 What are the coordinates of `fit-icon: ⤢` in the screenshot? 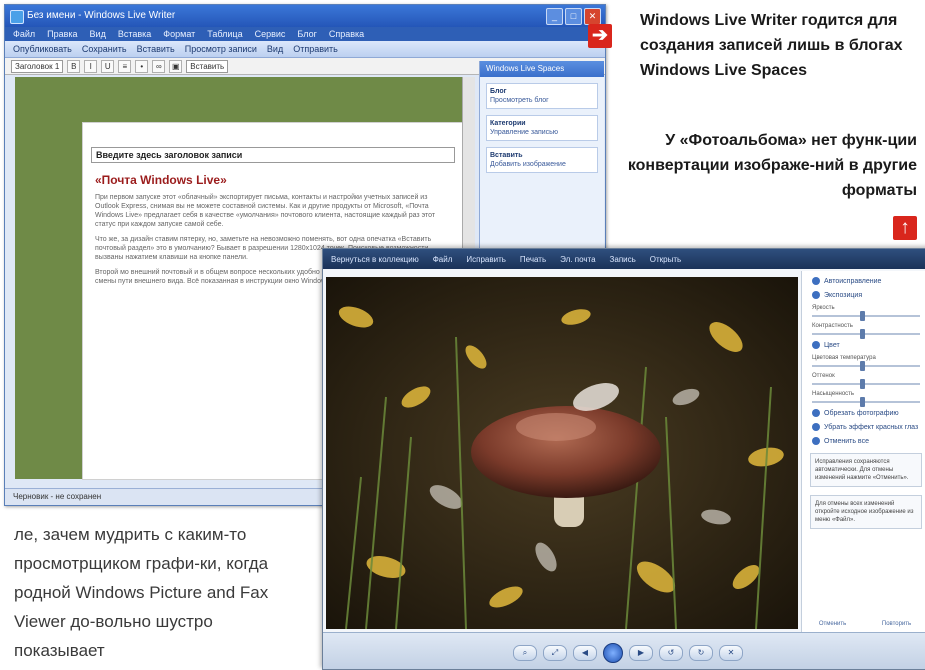 It's located at (555, 653).